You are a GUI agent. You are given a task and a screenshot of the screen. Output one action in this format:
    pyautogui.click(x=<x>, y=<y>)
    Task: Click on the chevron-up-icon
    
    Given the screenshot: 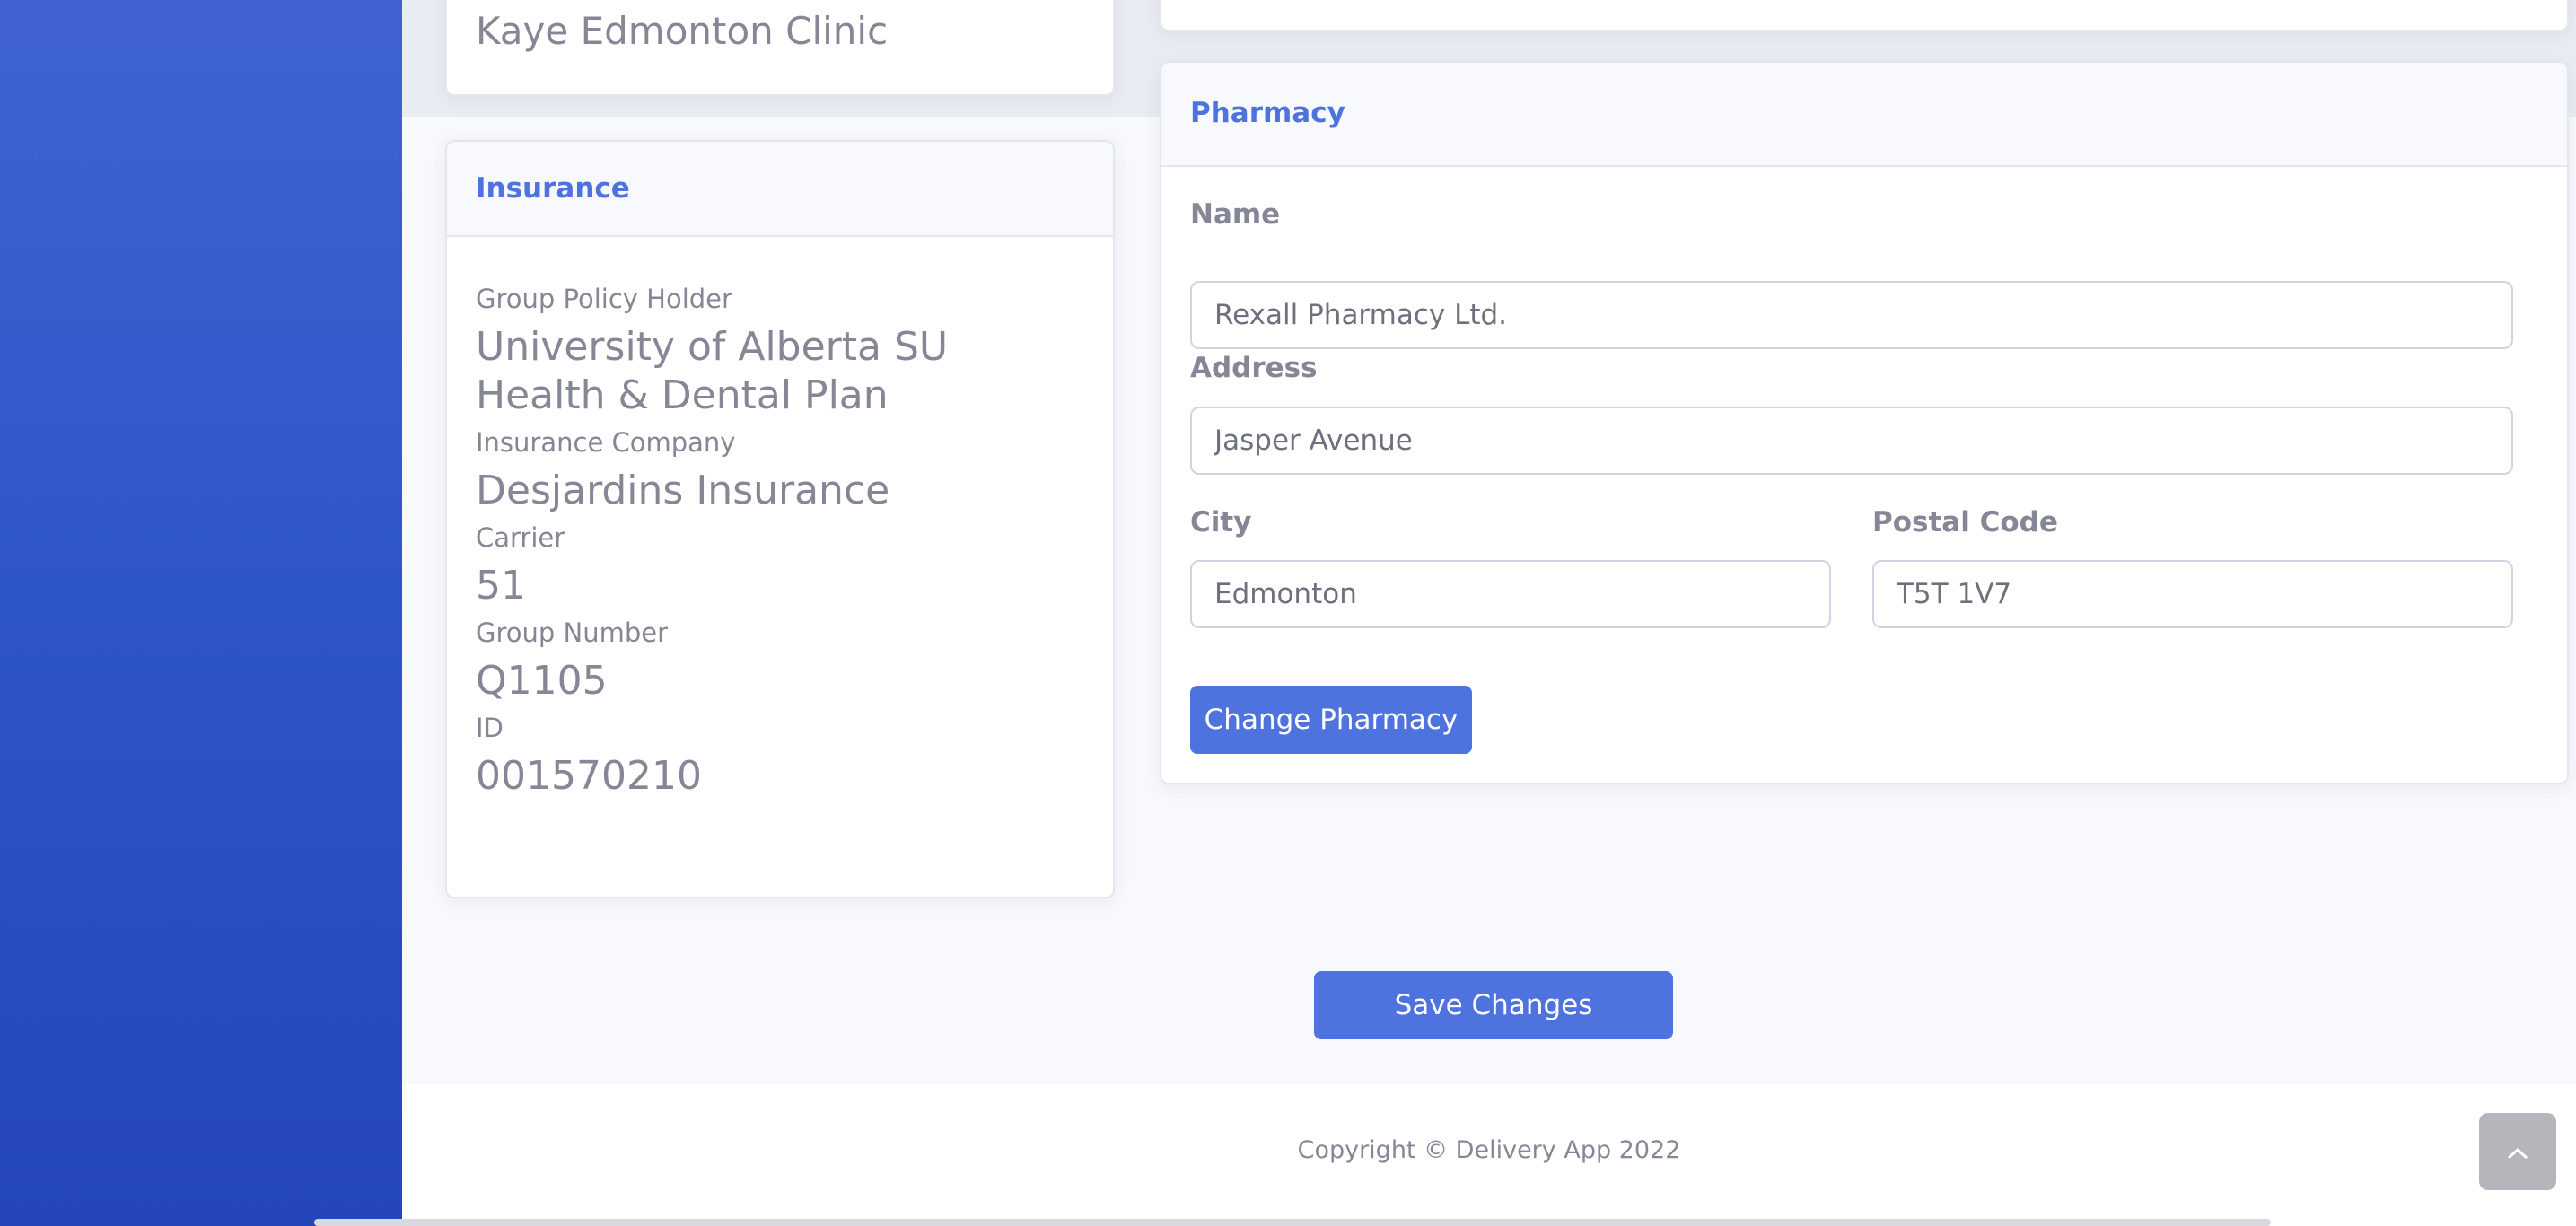 What is the action you would take?
    pyautogui.click(x=2517, y=1154)
    